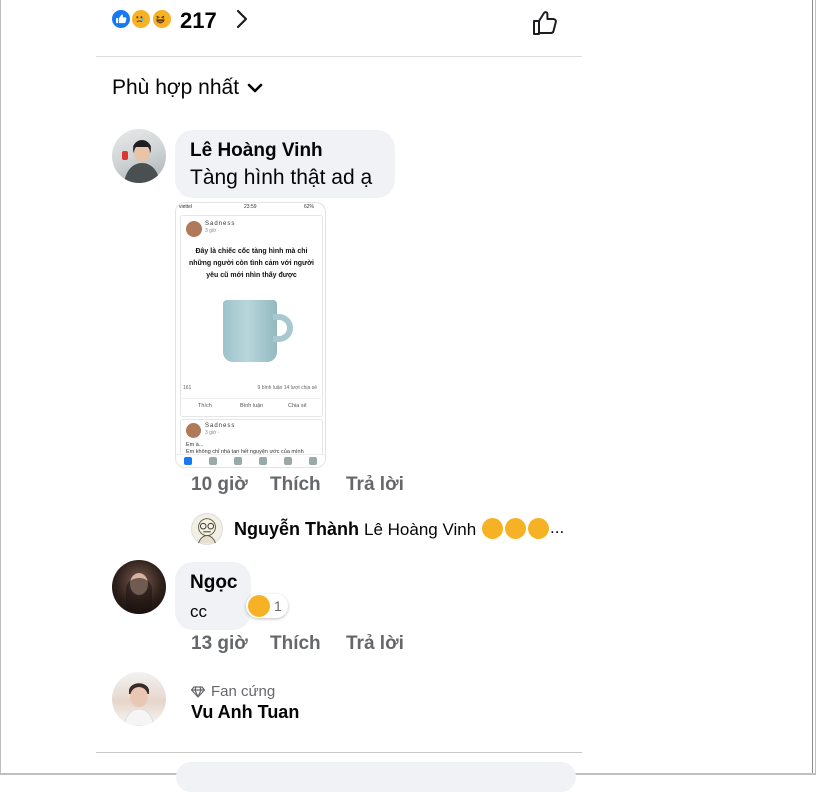 This screenshot has height=792, width=816. What do you see at coordinates (186, 207) in the screenshot?
I see `attachment-carrier: viettel` at bounding box center [186, 207].